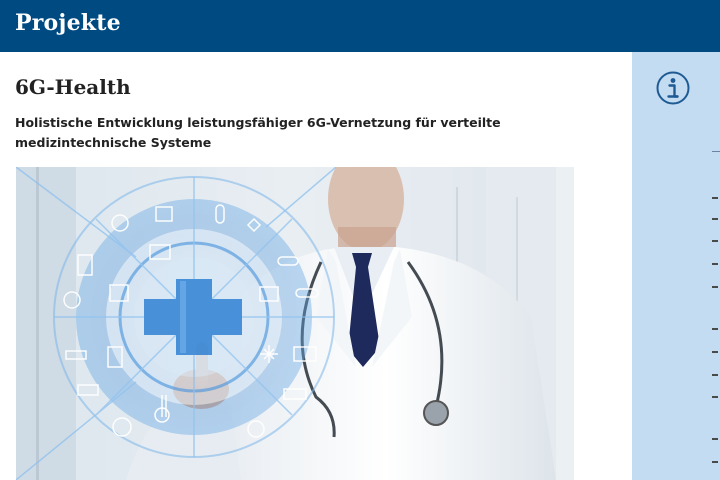 The height and width of the screenshot is (480, 720). I want to click on project-title: 6G-Health, so click(73, 87).